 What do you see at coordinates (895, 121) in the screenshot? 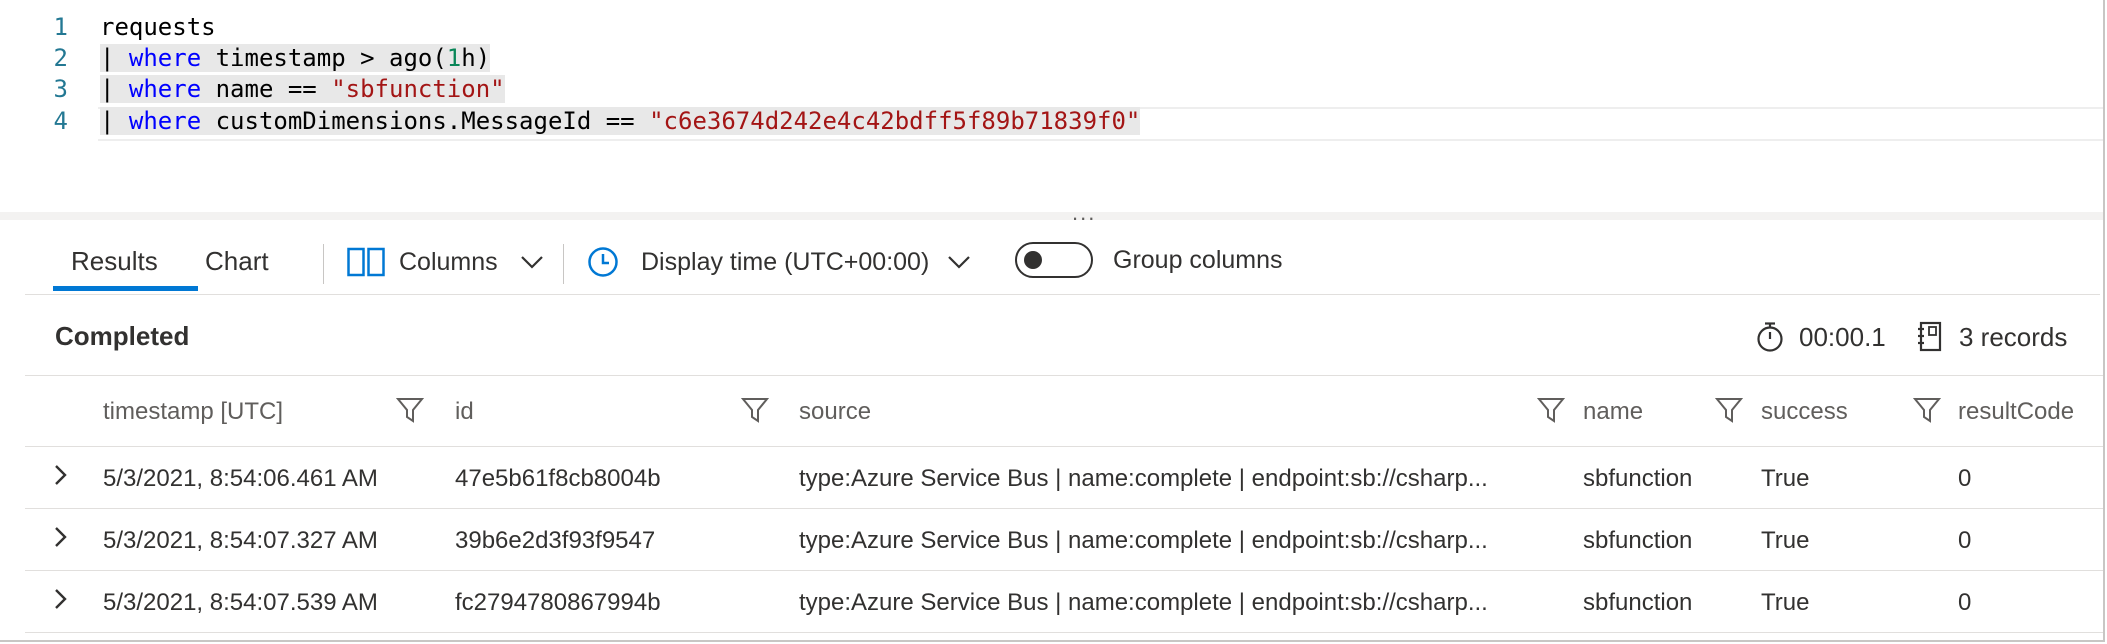
I see `code-string: "c6e3674d242e4c42bdff5f89b71839f0"` at bounding box center [895, 121].